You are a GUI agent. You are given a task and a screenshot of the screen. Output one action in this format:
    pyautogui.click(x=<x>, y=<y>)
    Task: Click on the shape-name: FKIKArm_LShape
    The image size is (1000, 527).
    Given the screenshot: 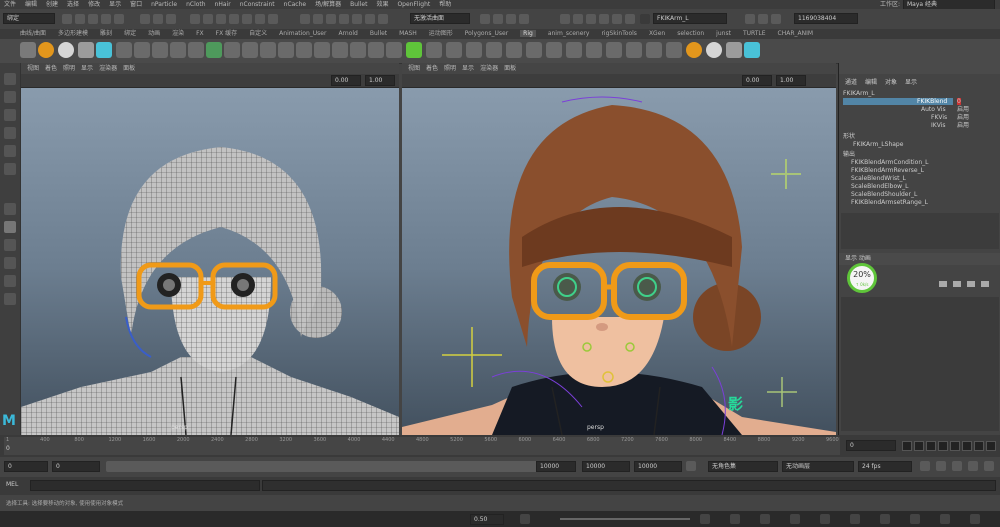 What is the action you would take?
    pyautogui.click(x=878, y=144)
    